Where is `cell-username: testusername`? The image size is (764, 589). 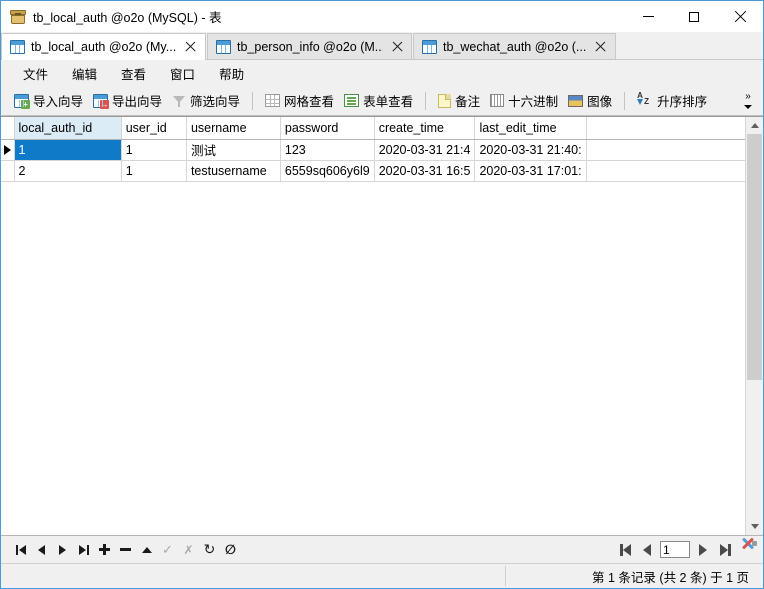
cell-username: testusername is located at coordinates (233, 171).